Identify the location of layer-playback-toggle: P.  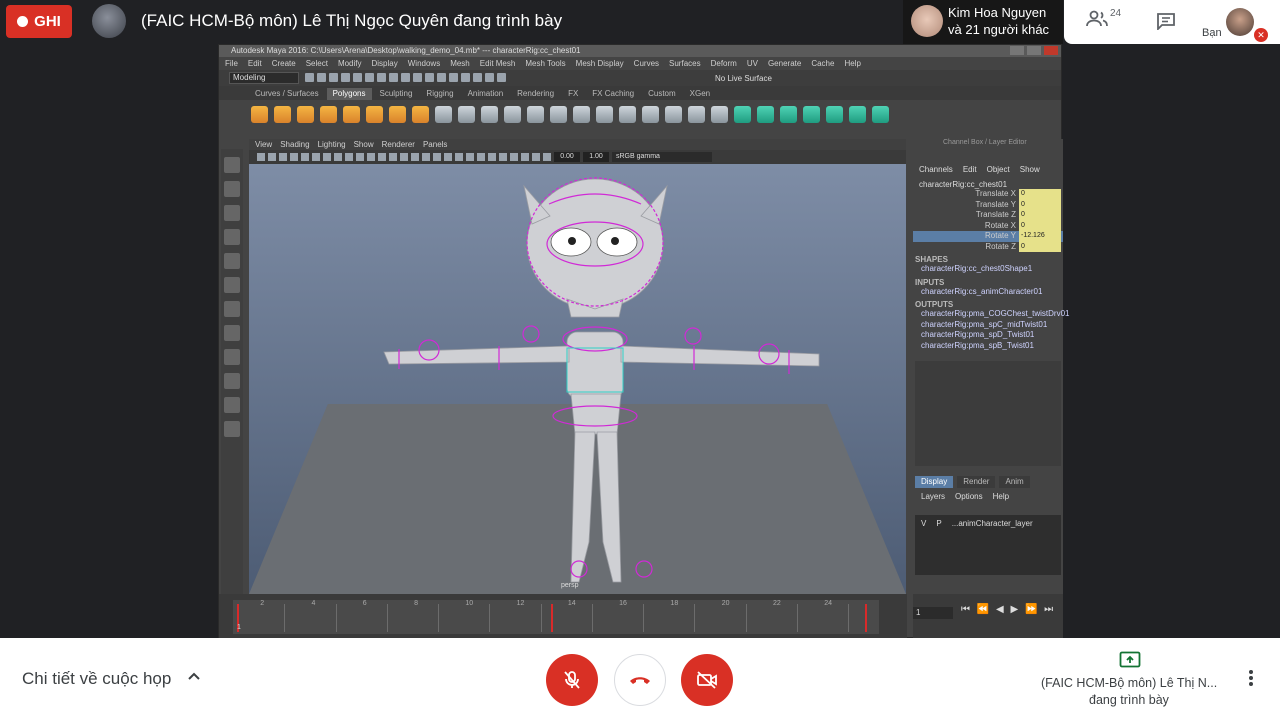
(938, 545).